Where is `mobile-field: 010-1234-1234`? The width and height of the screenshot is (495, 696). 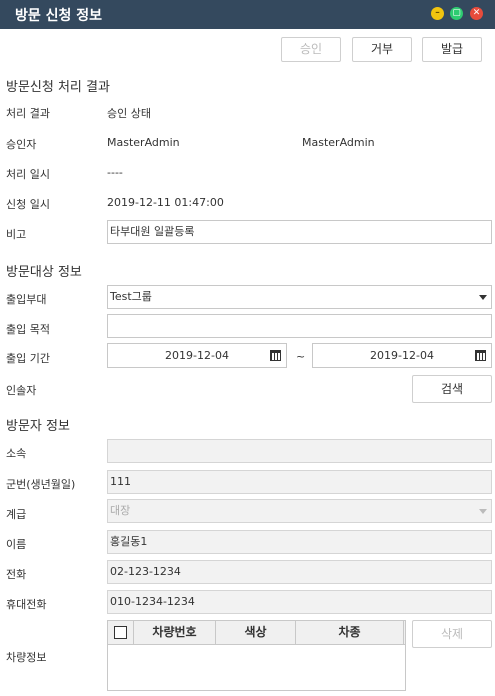
mobile-field: 010-1234-1234 is located at coordinates (299, 602).